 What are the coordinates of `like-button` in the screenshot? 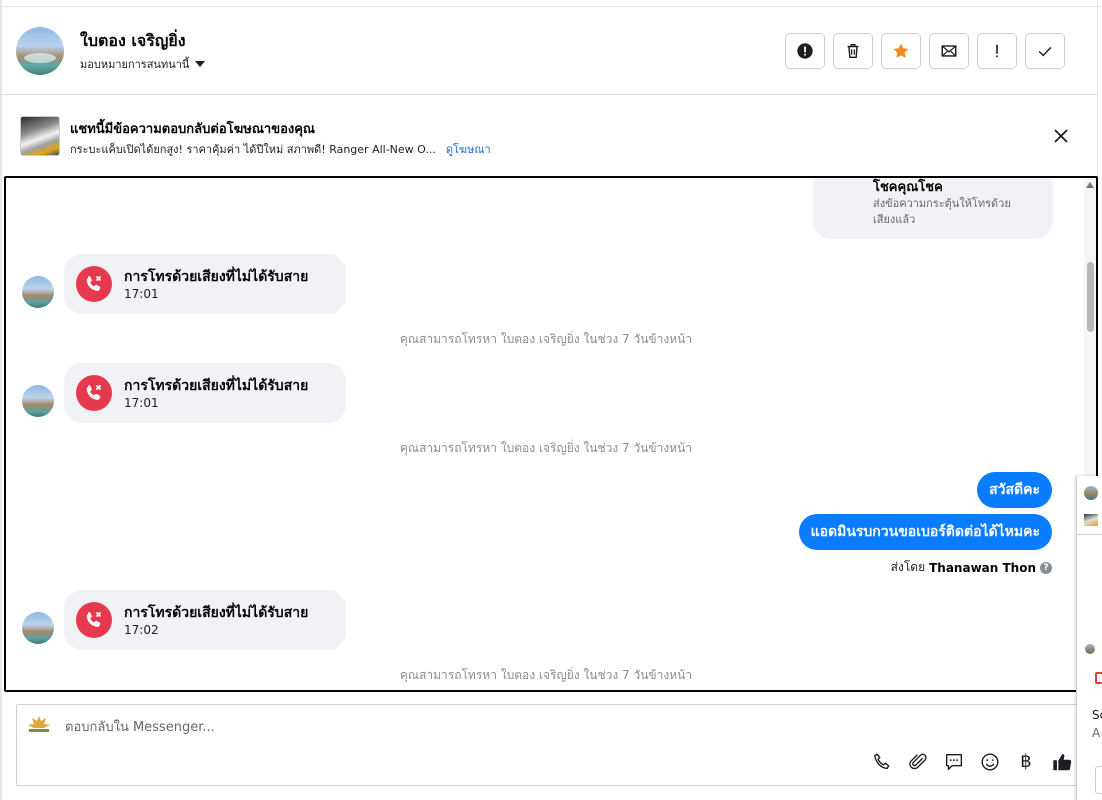 It's located at (1062, 762).